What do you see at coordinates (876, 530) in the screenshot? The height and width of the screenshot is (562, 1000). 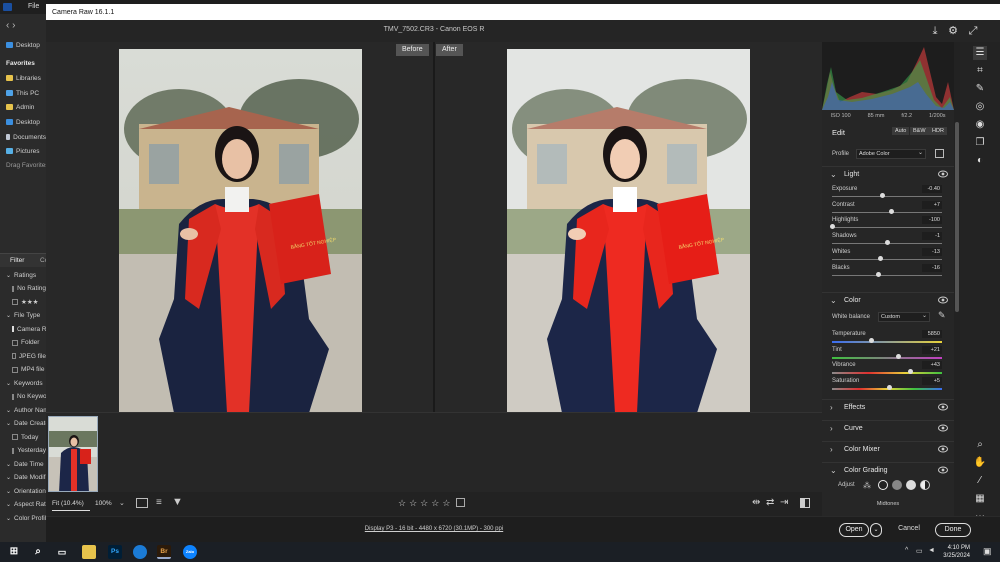 I see `open-dropdown-chevron-icon: ⌄` at bounding box center [876, 530].